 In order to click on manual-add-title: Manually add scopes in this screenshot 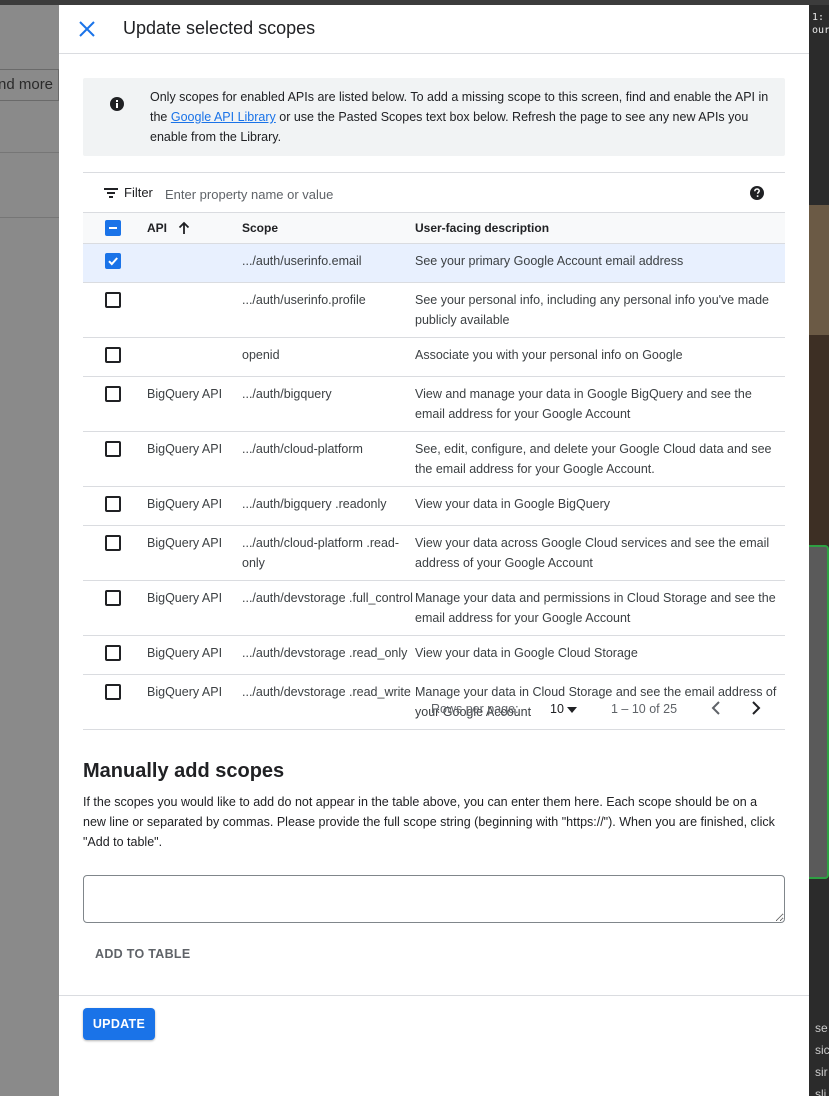, I will do `click(184, 771)`.